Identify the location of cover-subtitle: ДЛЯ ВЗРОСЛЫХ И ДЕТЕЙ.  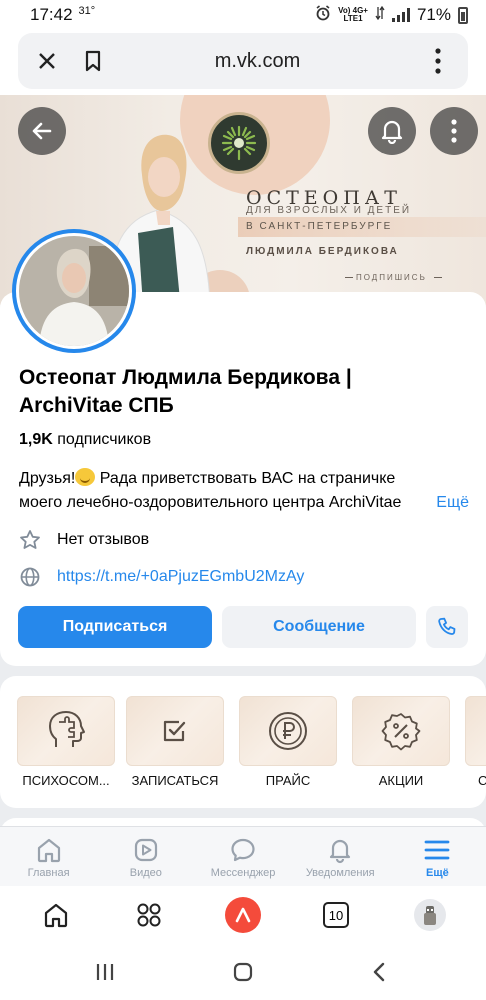
(329, 210).